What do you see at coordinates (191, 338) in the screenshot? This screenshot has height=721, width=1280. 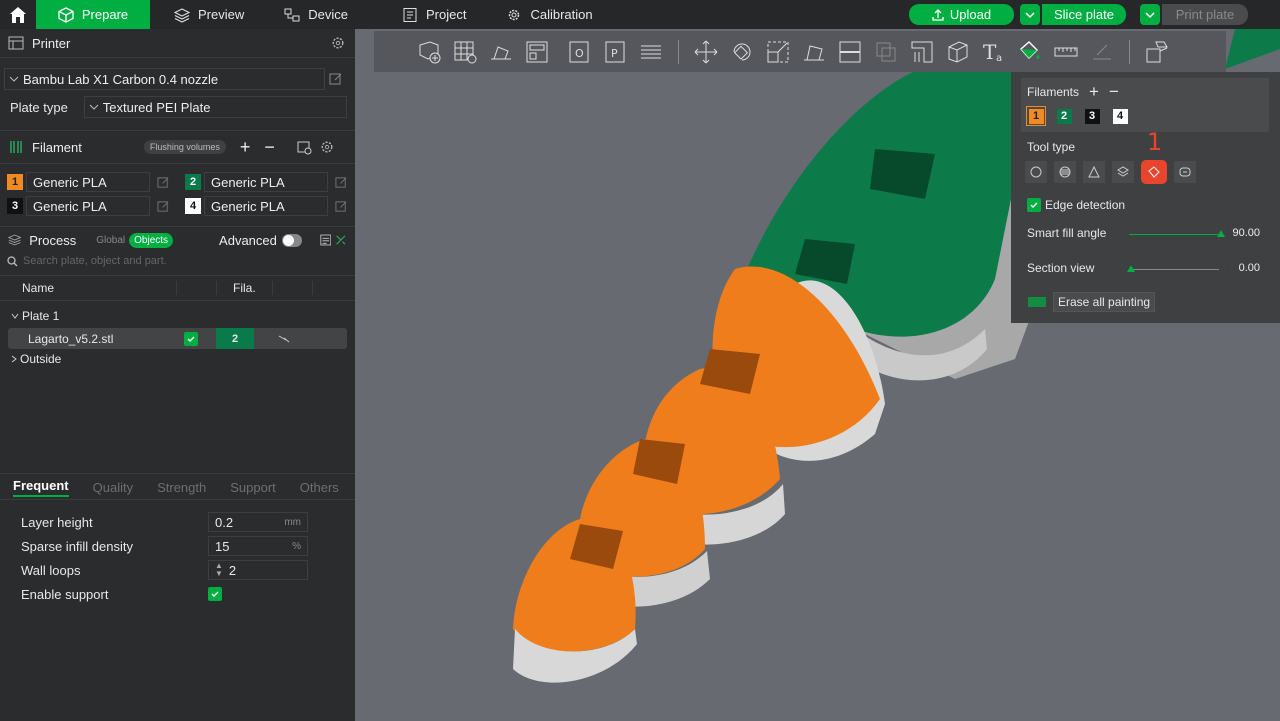 I see `object-visible-checkbox` at bounding box center [191, 338].